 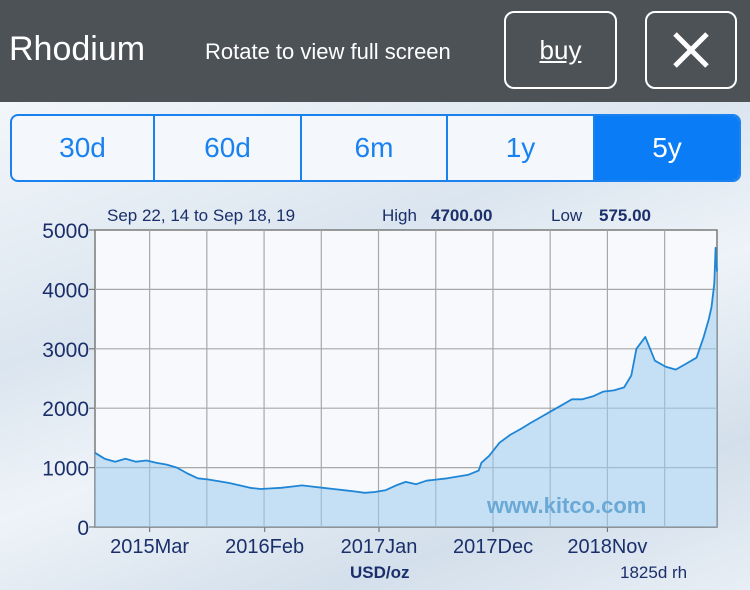 I want to click on x-tick-label: 2017Jan, so click(x=379, y=547).